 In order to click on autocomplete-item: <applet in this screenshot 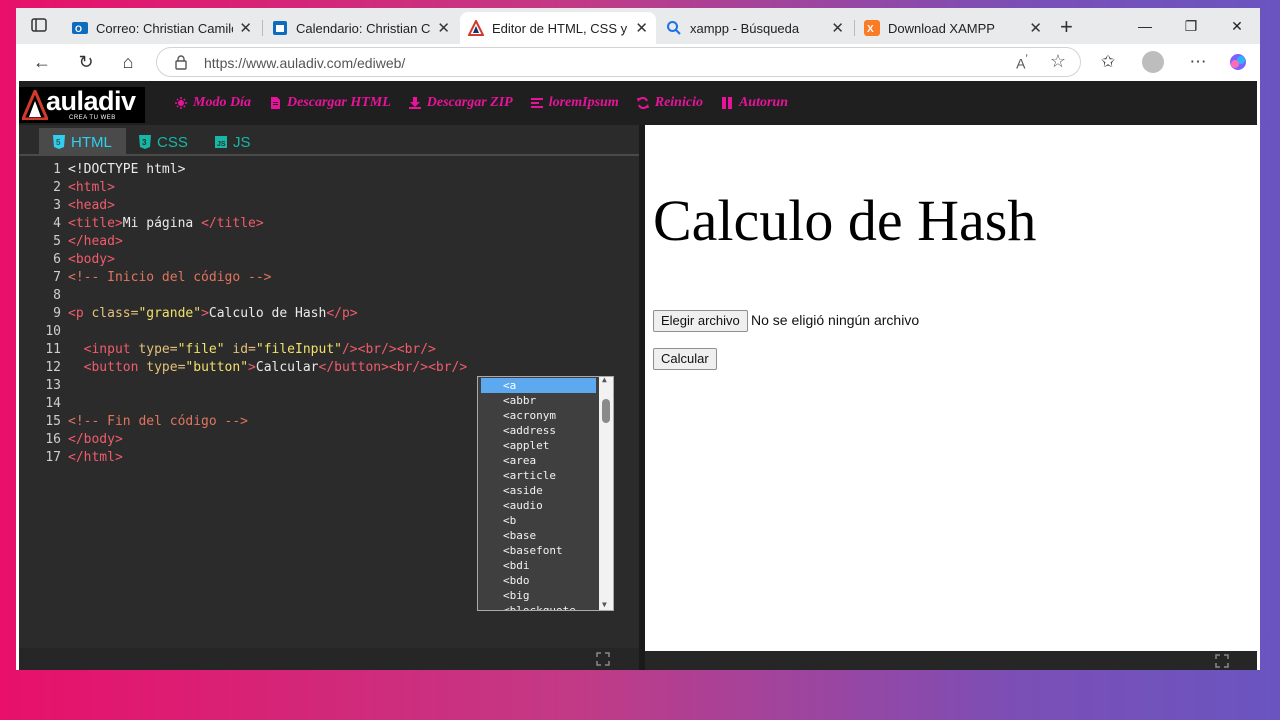, I will do `click(545, 445)`.